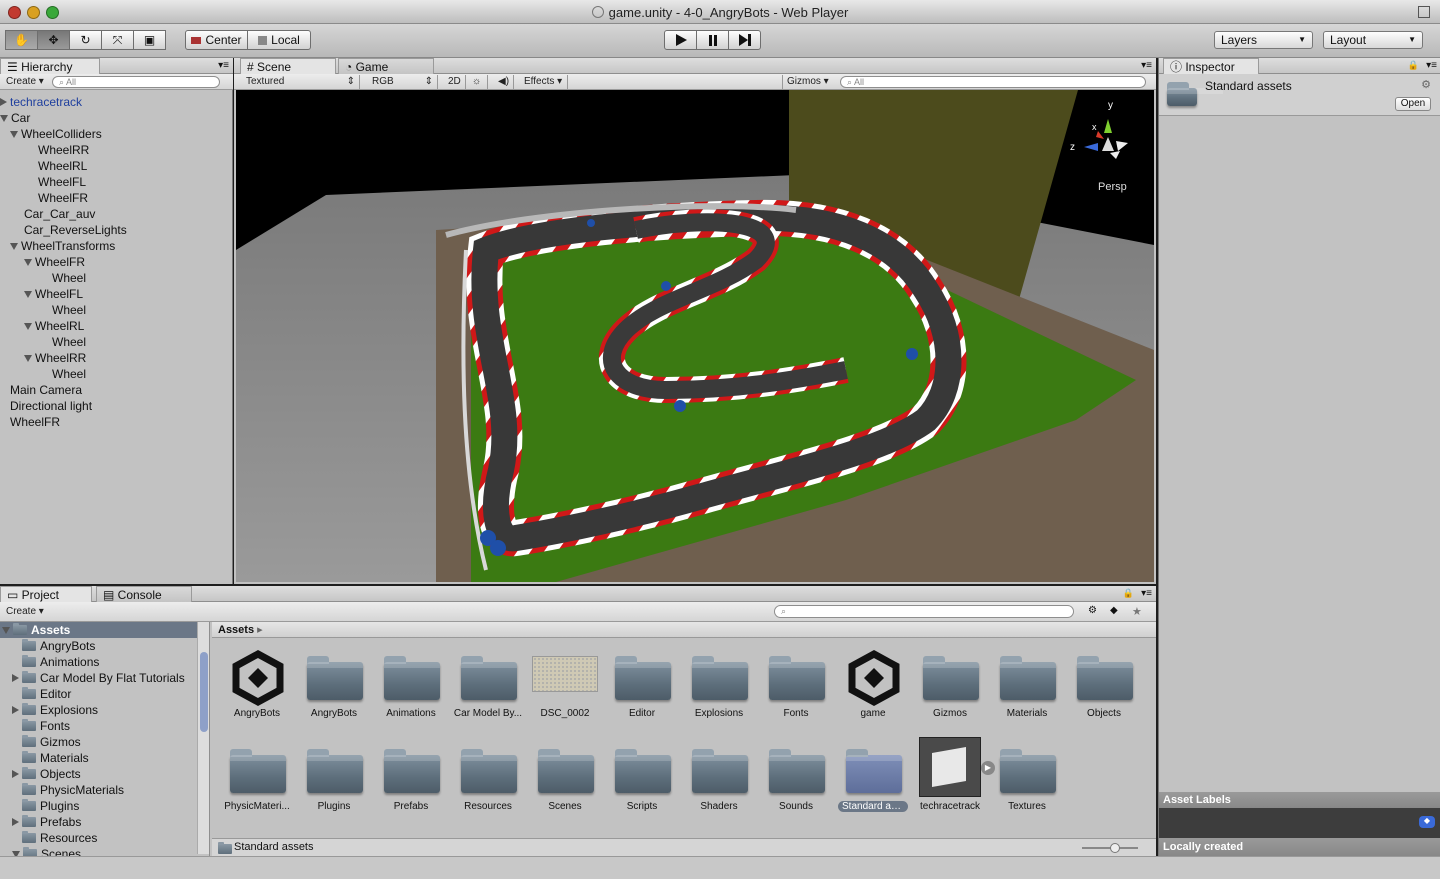 The height and width of the screenshot is (879, 1440). What do you see at coordinates (955, 774) in the screenshot?
I see `asset-item: ▶ techracetrack` at bounding box center [955, 774].